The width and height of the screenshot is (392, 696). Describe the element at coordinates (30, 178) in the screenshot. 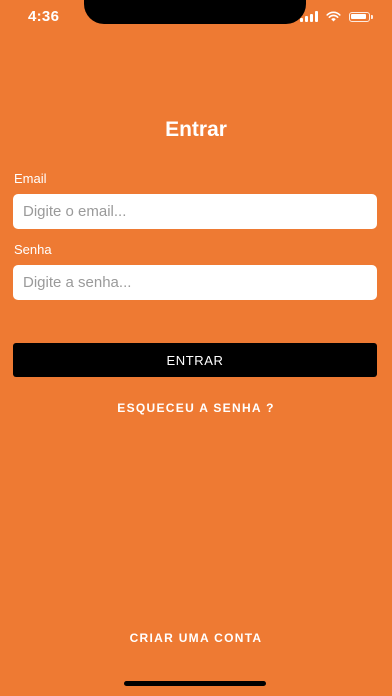

I see `email-label: Email` at that location.